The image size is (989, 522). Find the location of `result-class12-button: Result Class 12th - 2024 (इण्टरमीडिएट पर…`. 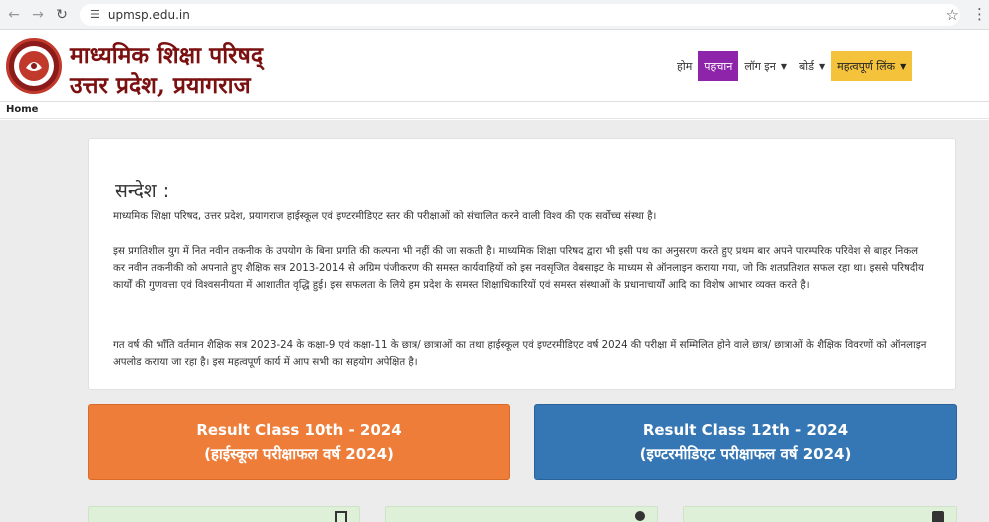

result-class12-button: Result Class 12th - 2024 (इण्टरमीडिएट पर… is located at coordinates (745, 442).